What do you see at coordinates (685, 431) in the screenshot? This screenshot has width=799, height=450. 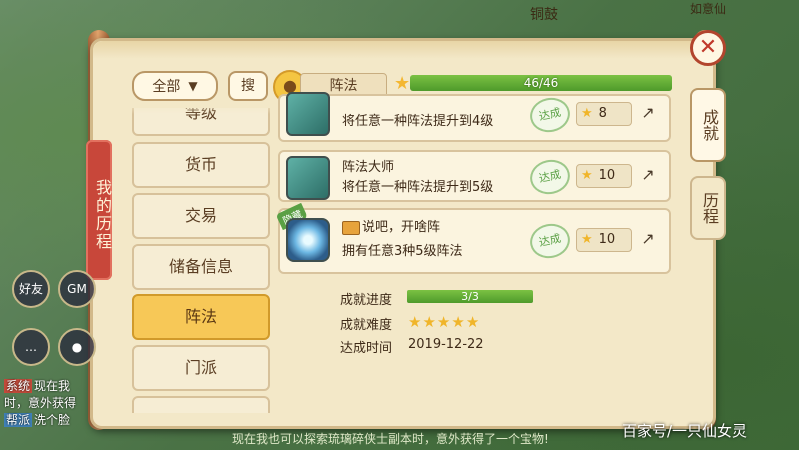 I see `watermark: 百家号/一只仙女灵` at bounding box center [685, 431].